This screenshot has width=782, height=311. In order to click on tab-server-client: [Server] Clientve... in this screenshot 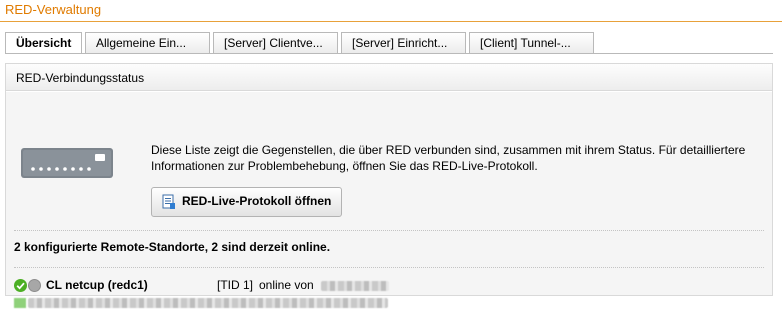, I will do `click(275, 42)`.